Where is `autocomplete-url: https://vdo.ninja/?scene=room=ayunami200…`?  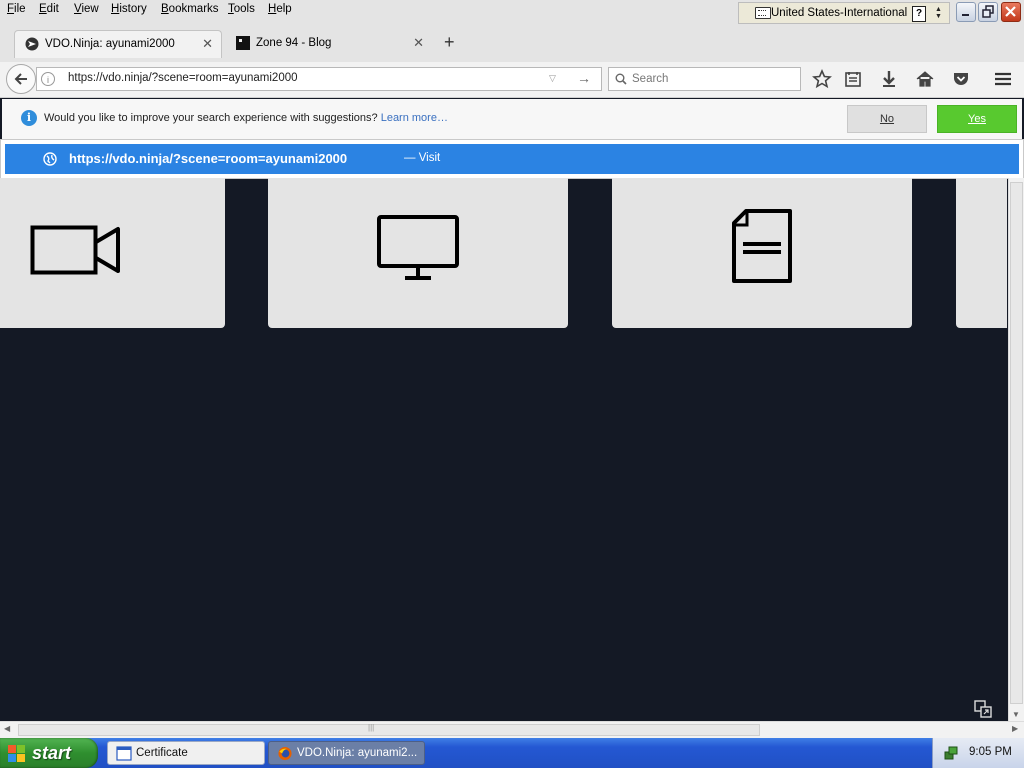
autocomplete-url: https://vdo.ninja/?scene=room=ayunami200… is located at coordinates (208, 158).